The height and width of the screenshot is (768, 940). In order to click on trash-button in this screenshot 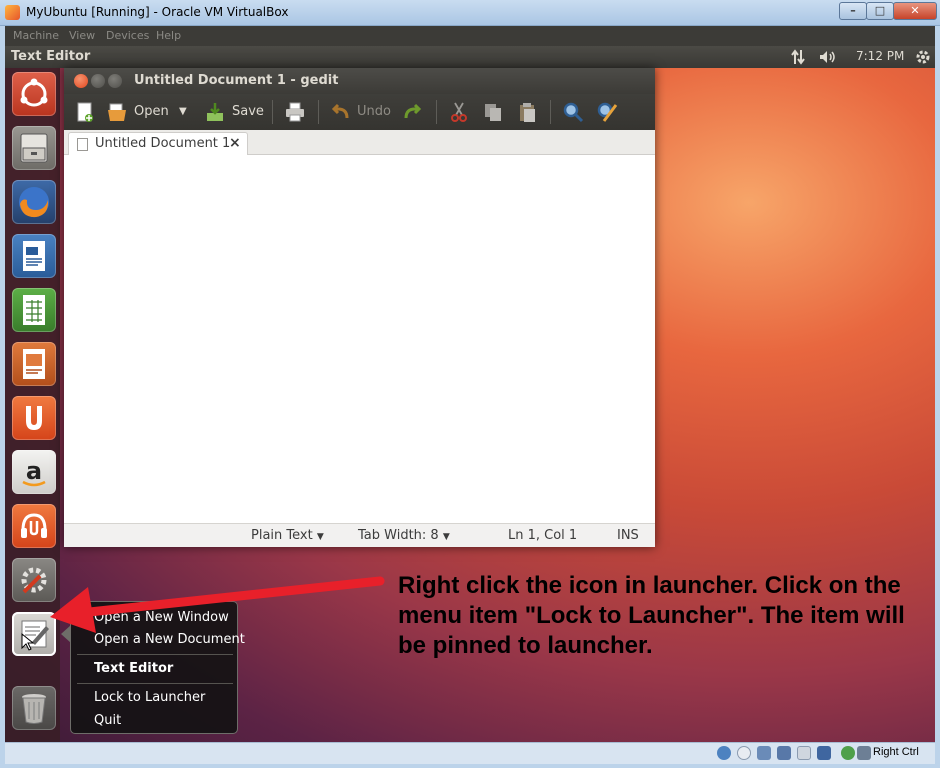, I will do `click(34, 708)`.